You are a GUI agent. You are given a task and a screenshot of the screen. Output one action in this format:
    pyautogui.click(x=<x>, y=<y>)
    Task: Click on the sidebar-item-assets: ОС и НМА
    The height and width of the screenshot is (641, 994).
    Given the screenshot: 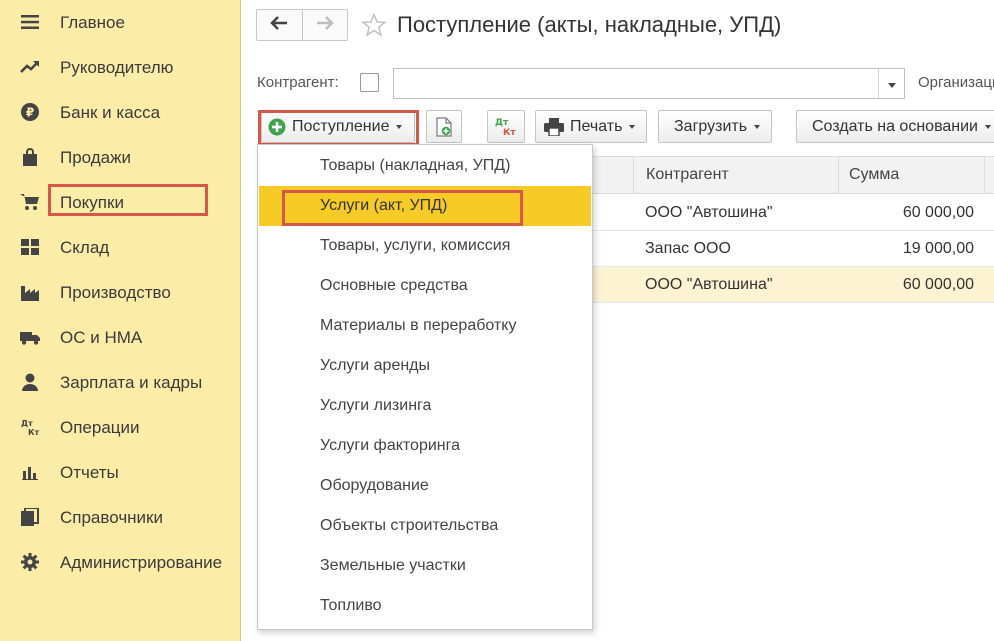 What is the action you would take?
    pyautogui.click(x=120, y=337)
    